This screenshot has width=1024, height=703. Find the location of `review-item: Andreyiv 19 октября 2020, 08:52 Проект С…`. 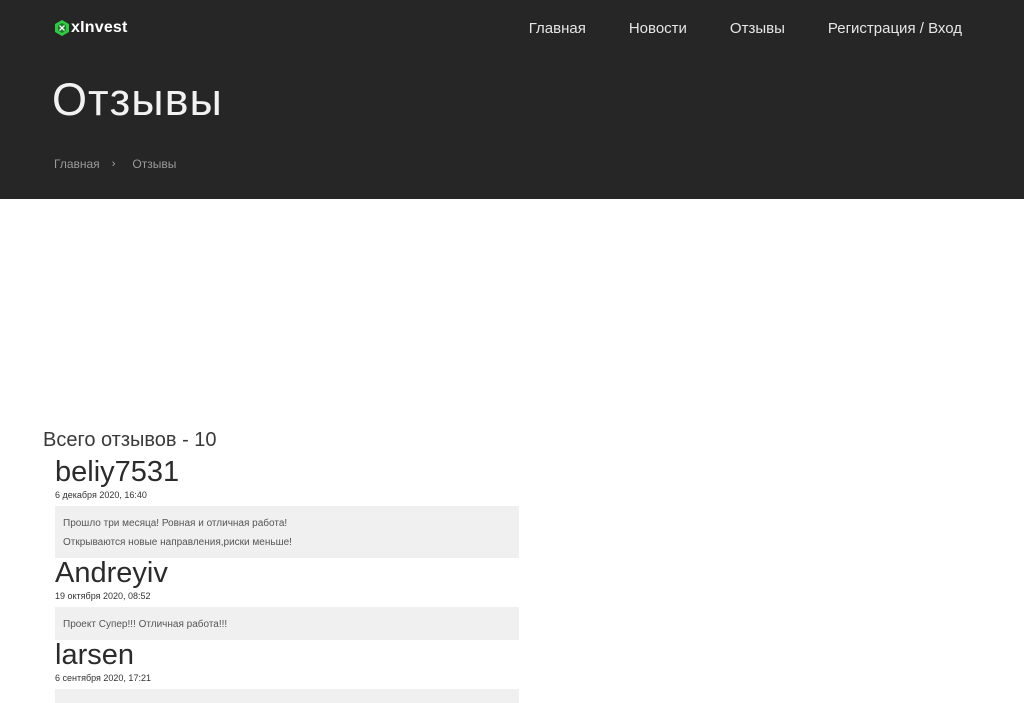

review-item: Andreyiv 19 октября 2020, 08:52 Проект С… is located at coordinates (287, 598).